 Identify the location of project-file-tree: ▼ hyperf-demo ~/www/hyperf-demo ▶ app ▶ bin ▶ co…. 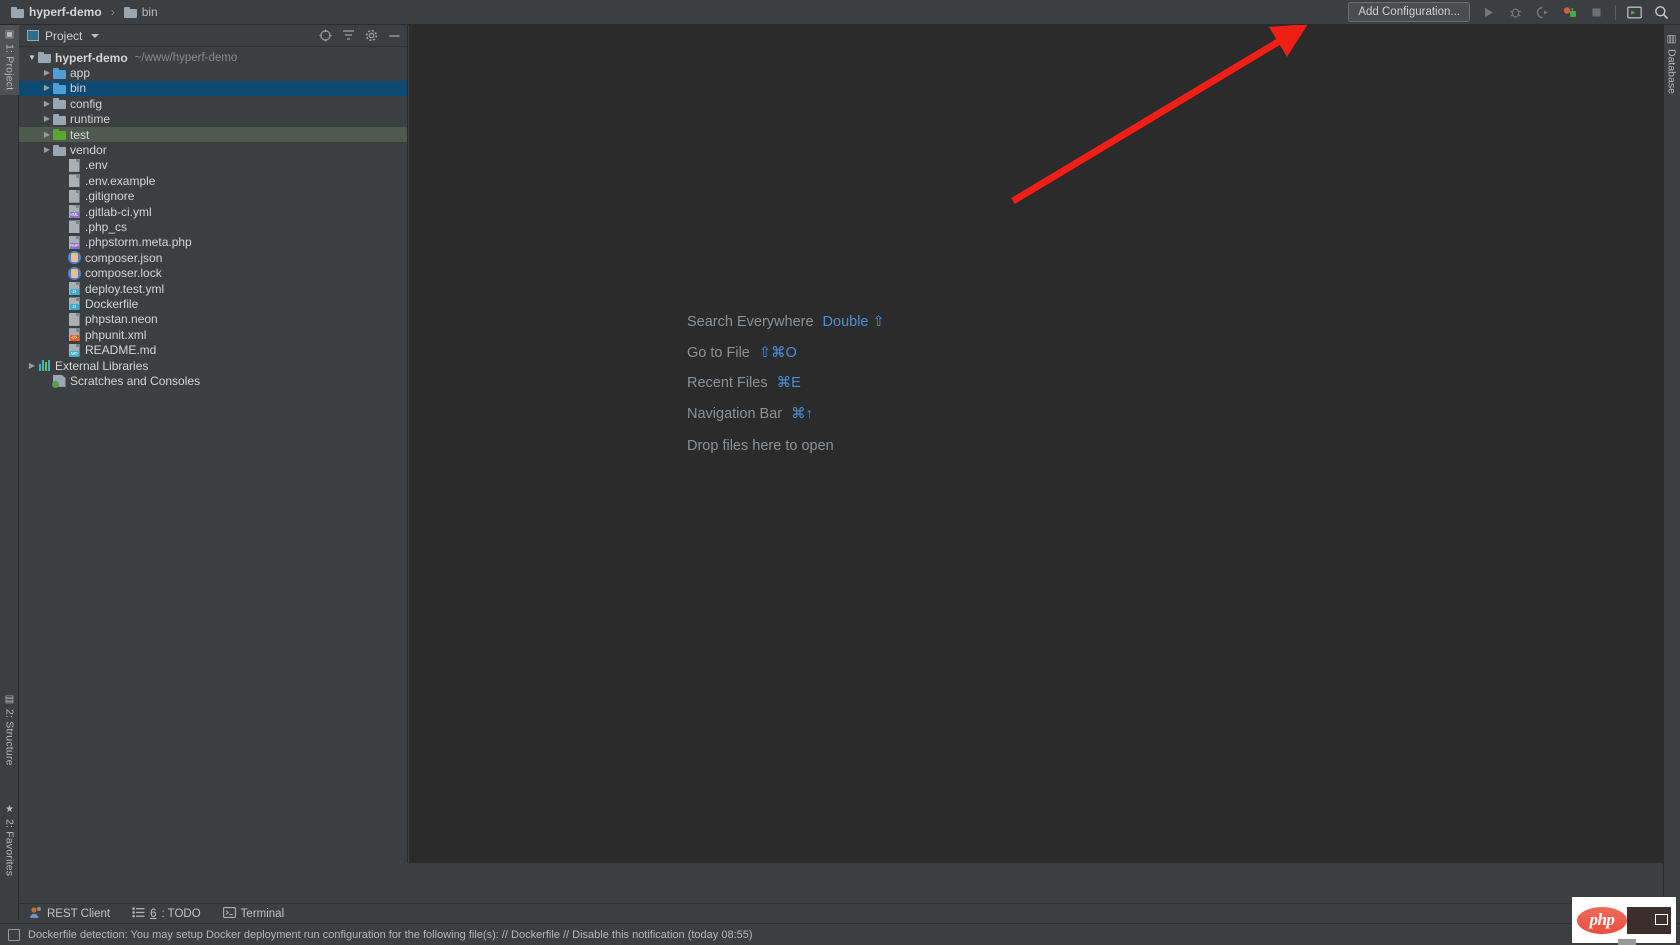
(213, 218).